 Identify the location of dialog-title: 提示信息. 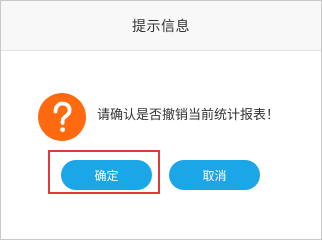
(161, 26).